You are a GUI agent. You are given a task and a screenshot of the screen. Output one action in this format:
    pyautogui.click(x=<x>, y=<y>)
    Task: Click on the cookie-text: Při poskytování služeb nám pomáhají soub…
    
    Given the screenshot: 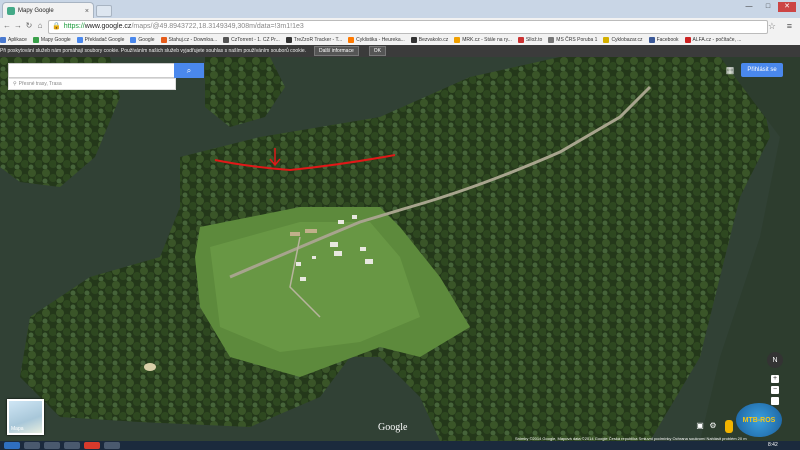 What is the action you would take?
    pyautogui.click(x=153, y=51)
    